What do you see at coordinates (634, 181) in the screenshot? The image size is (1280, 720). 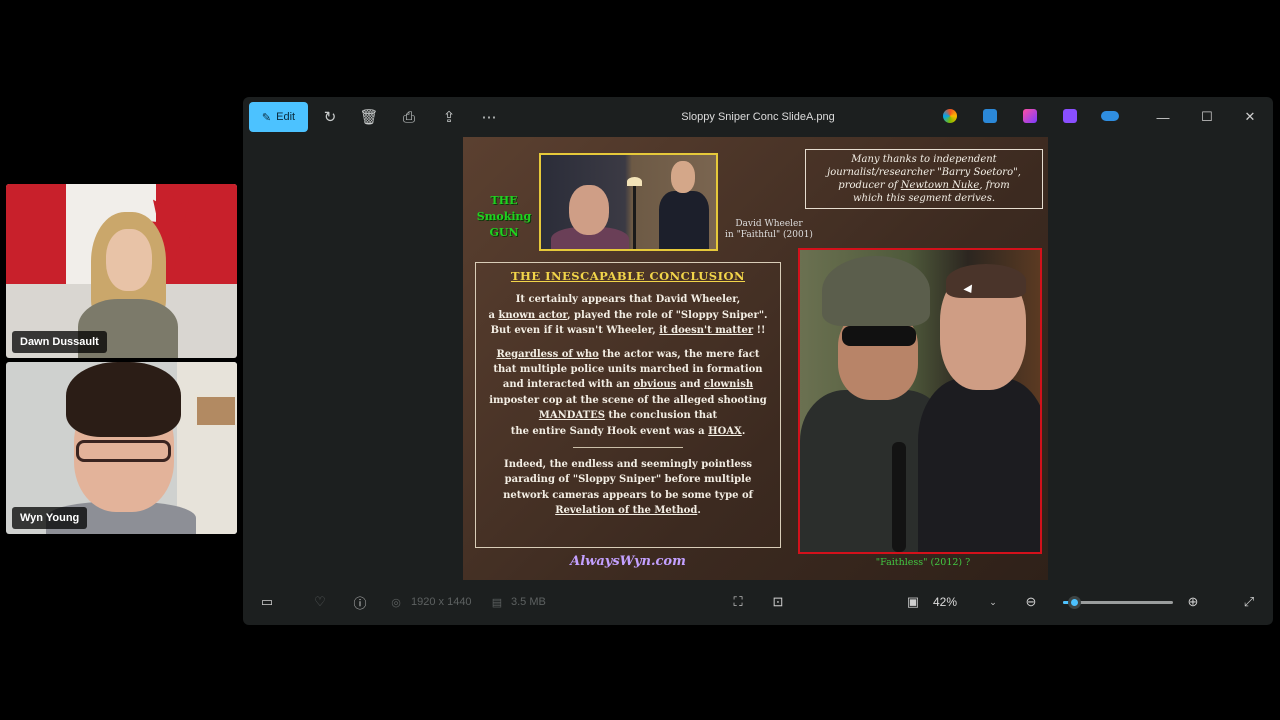 I see `lampshade` at bounding box center [634, 181].